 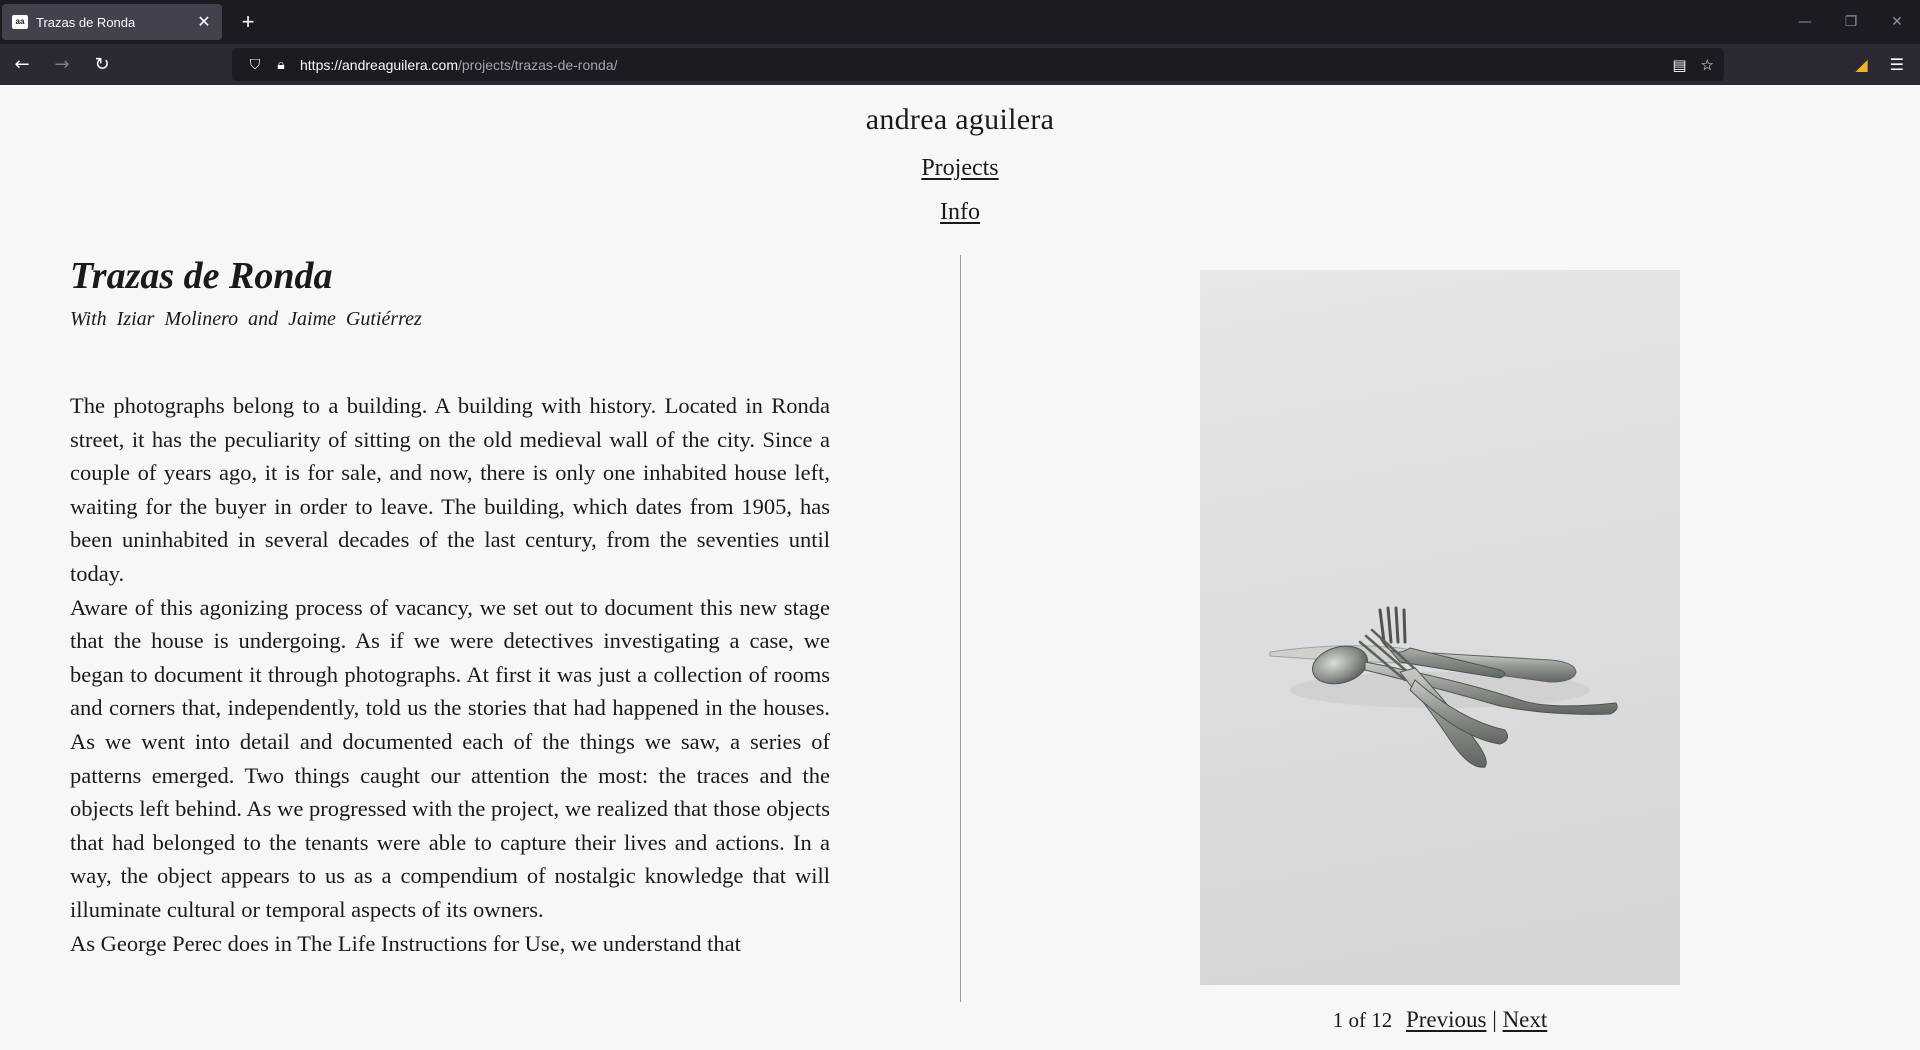 I want to click on gallery-pagination: 1 of 12 Previous | Next, so click(x=1440, y=1020).